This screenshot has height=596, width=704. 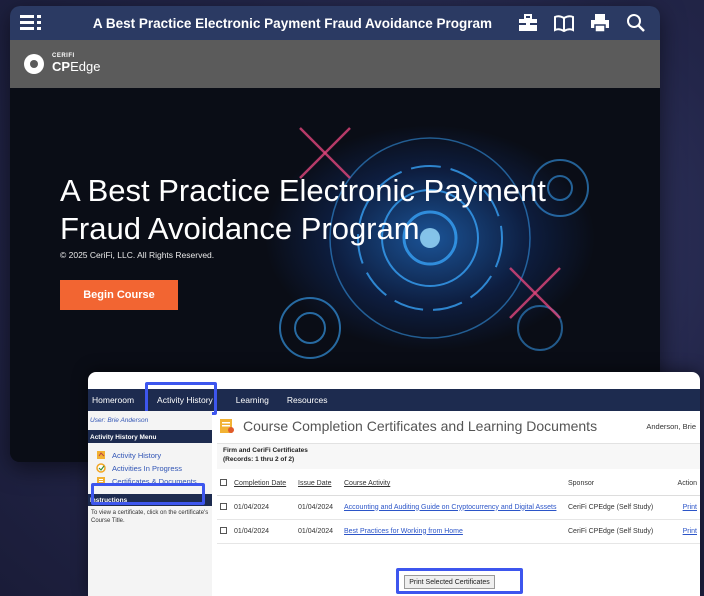 What do you see at coordinates (101, 468) in the screenshot?
I see `progress-check-icon` at bounding box center [101, 468].